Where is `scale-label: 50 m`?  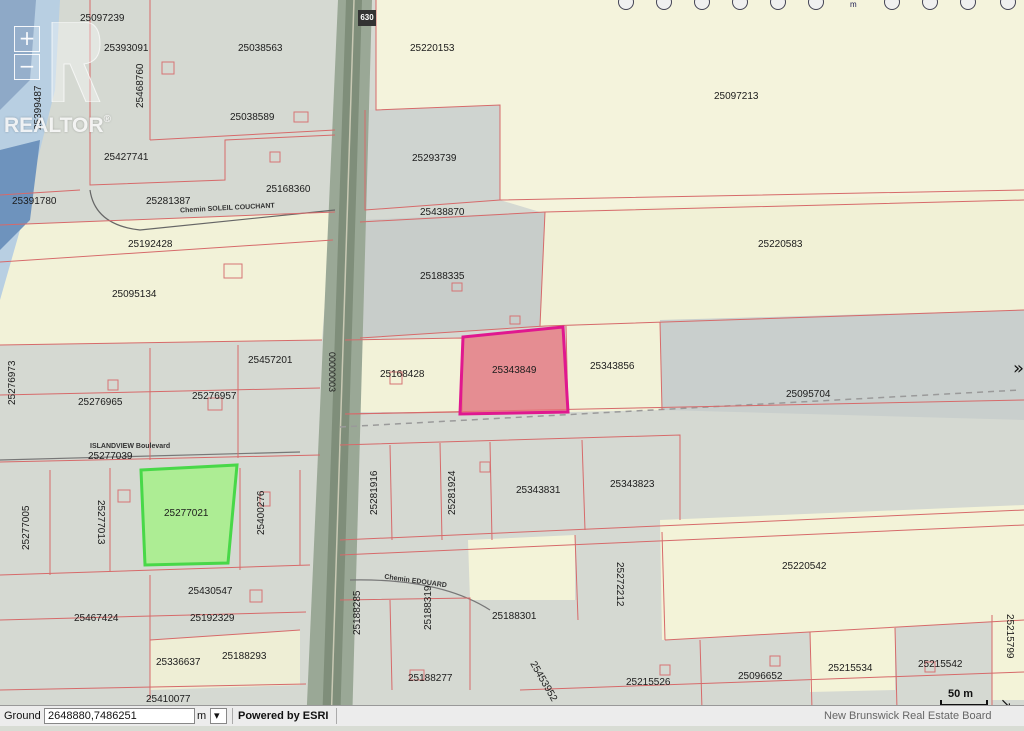
scale-label: 50 m is located at coordinates (961, 694).